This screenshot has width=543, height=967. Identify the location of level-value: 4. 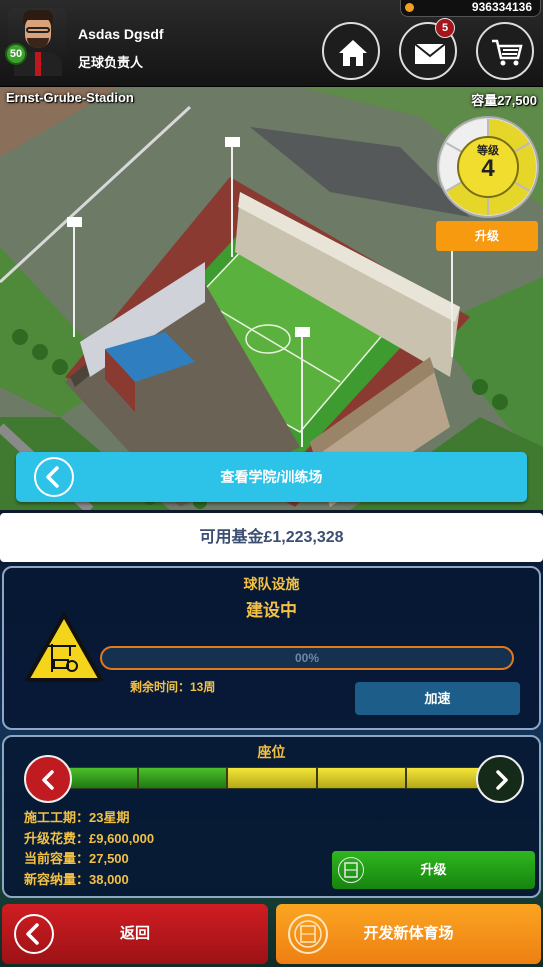
(488, 168).